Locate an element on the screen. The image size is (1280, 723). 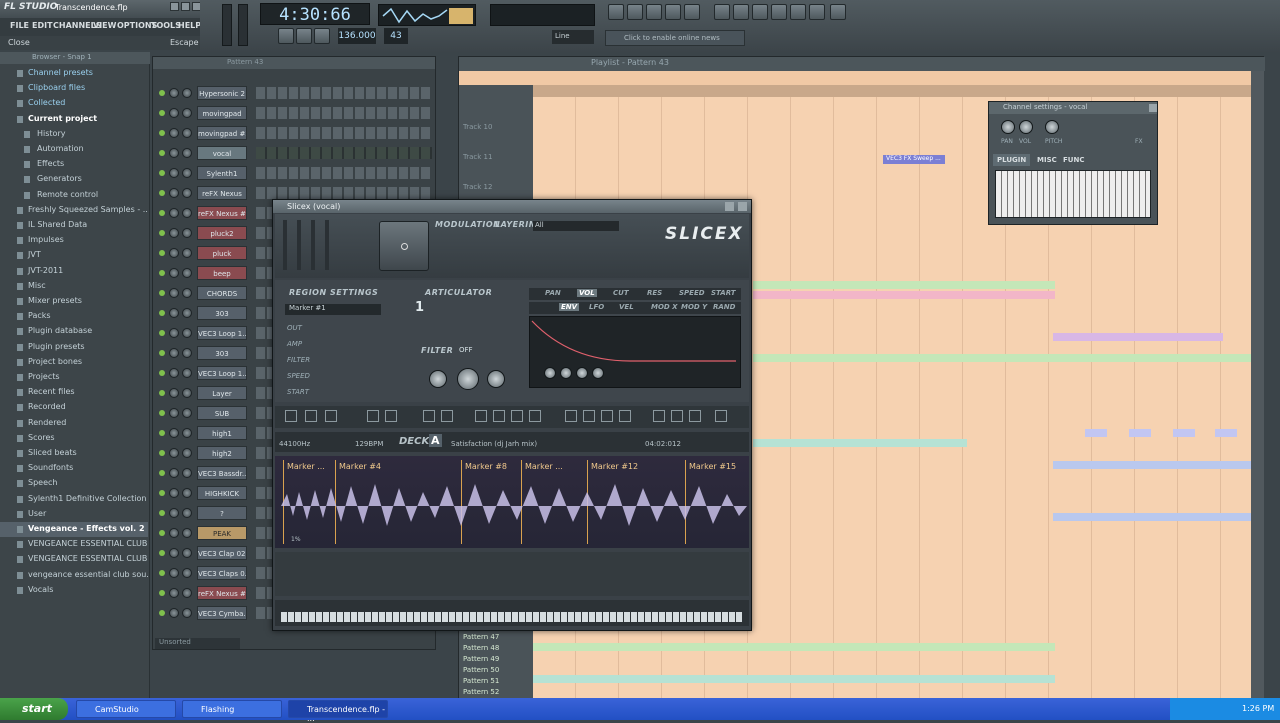
channel-button: 303 is located at coordinates (222, 313).